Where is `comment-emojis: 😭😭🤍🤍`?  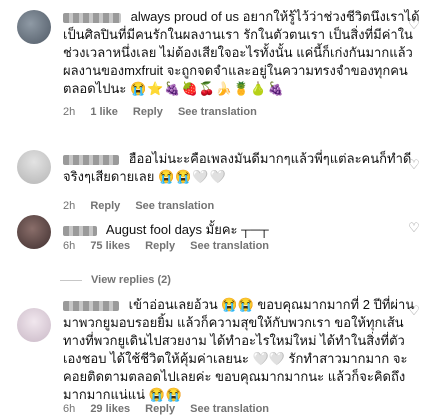
comment-emojis: 😭😭🤍🤍 is located at coordinates (192, 176).